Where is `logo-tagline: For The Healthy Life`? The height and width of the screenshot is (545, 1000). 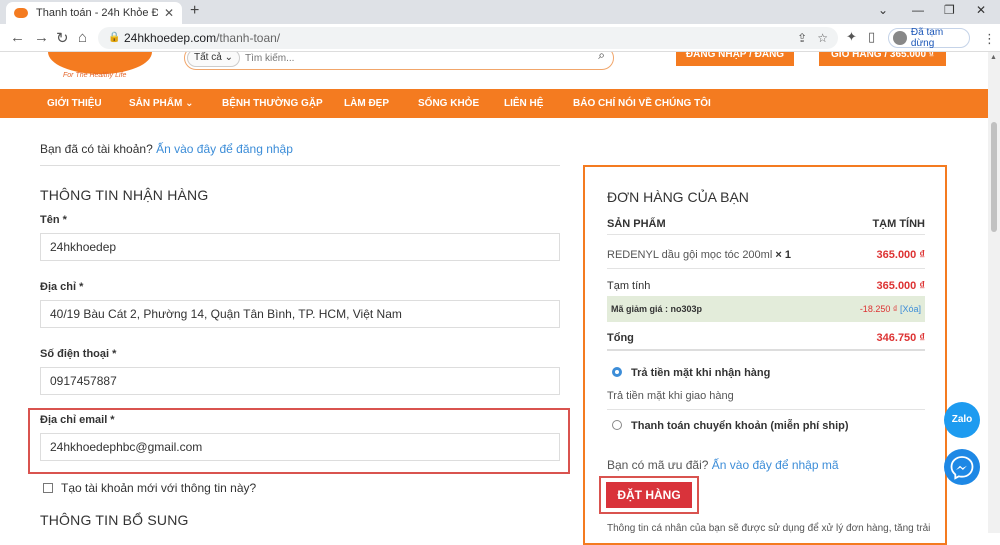 logo-tagline: For The Healthy Life is located at coordinates (95, 75).